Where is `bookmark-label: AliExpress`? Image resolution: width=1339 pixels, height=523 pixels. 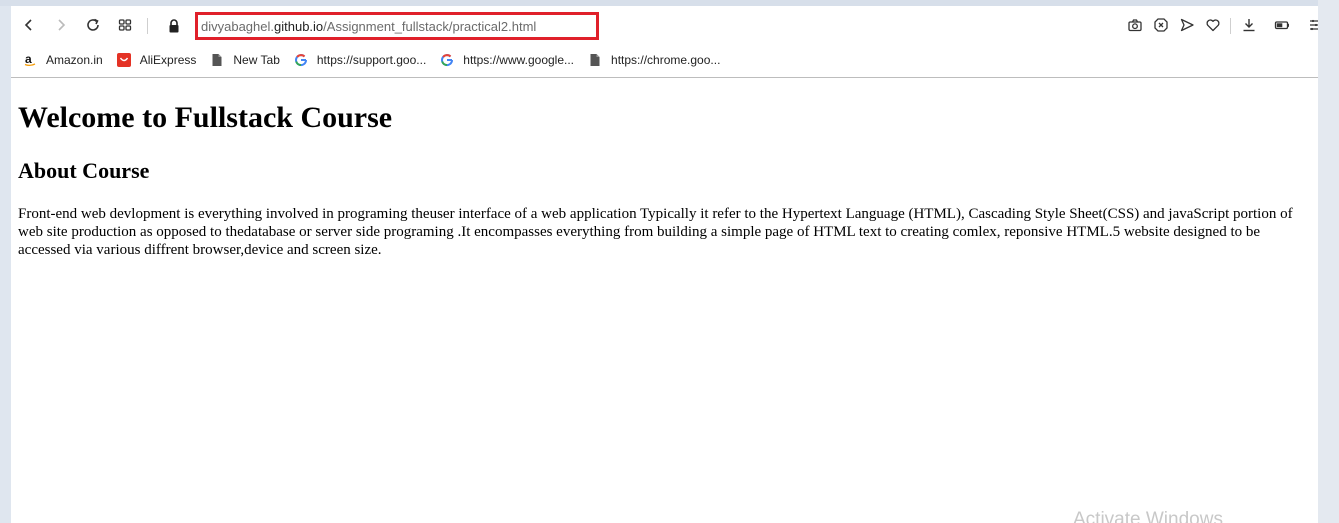
bookmark-label: AliExpress is located at coordinates (168, 60).